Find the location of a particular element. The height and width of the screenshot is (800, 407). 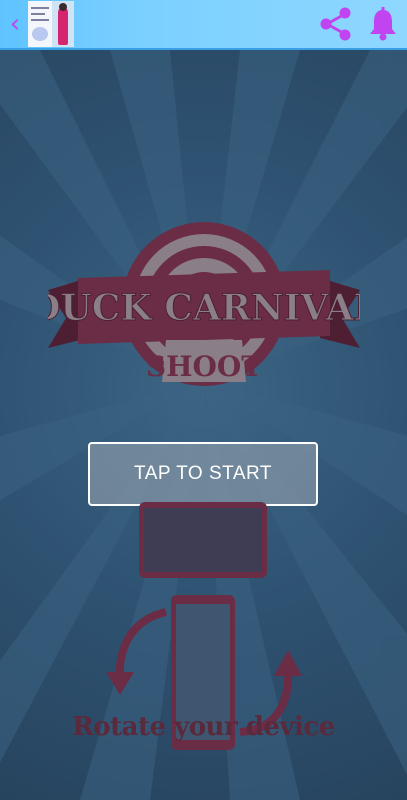

rotate-device-label: Rotate your device is located at coordinates (203, 727).